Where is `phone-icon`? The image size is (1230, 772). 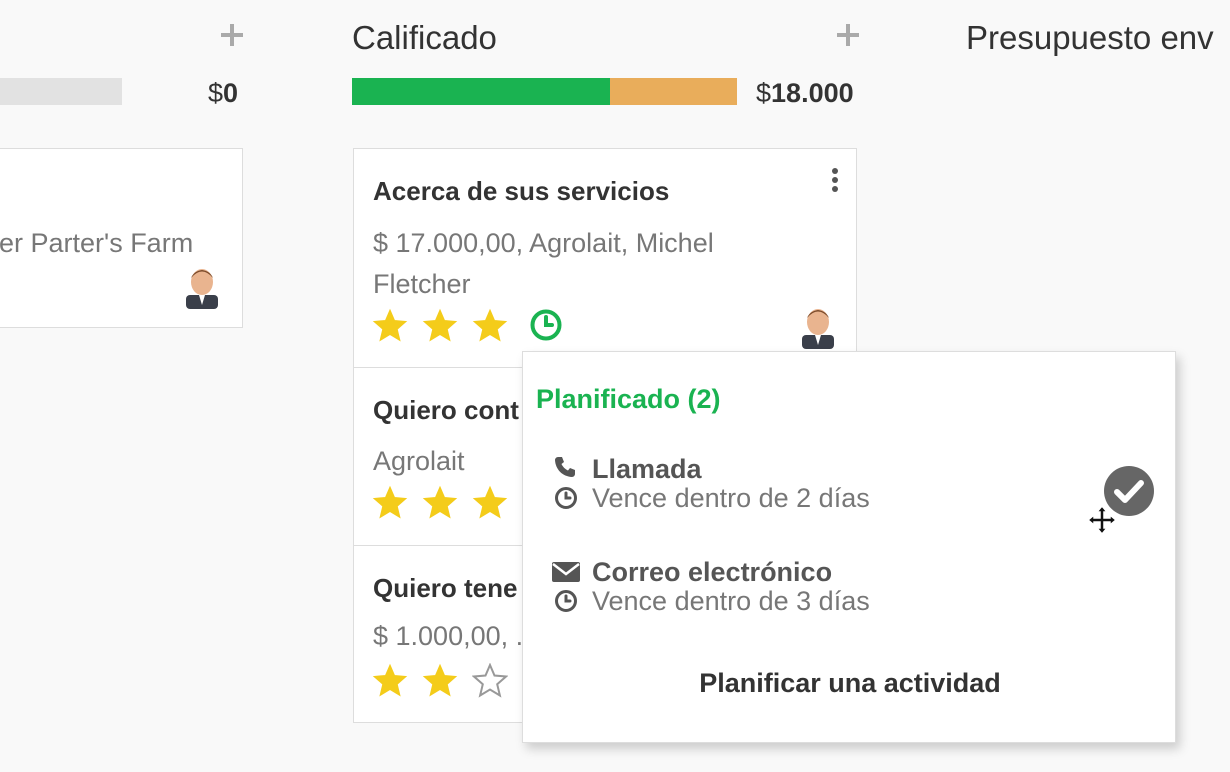
phone-icon is located at coordinates (565, 467).